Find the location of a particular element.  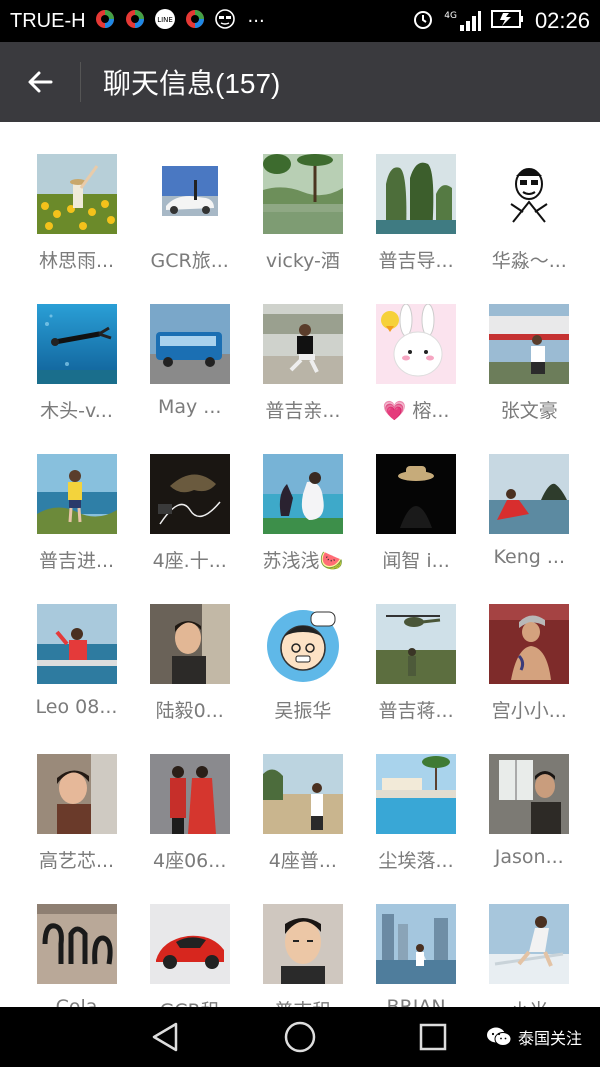

wechat-logo-icon is located at coordinates (499, 1036).